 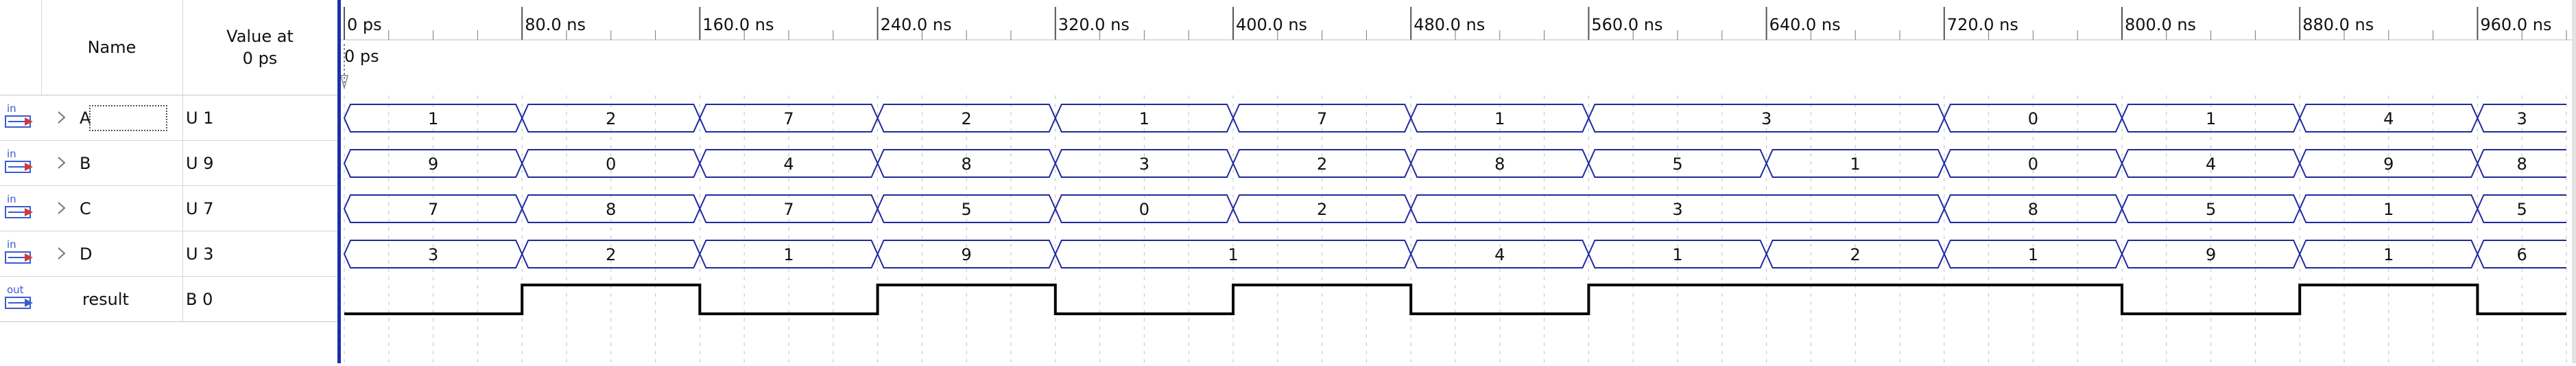 What do you see at coordinates (1454, 119) in the screenshot?
I see `waveform-a: 127217130143` at bounding box center [1454, 119].